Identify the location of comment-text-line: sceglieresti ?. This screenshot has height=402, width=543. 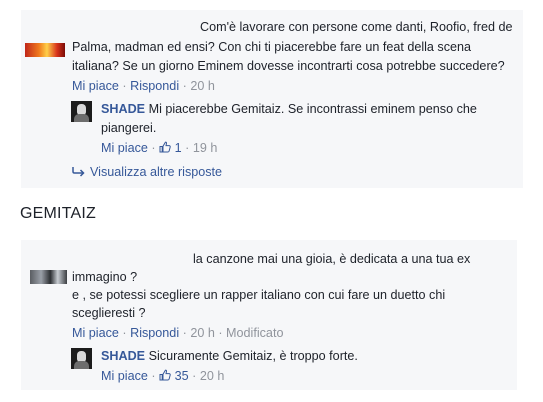
(109, 313).